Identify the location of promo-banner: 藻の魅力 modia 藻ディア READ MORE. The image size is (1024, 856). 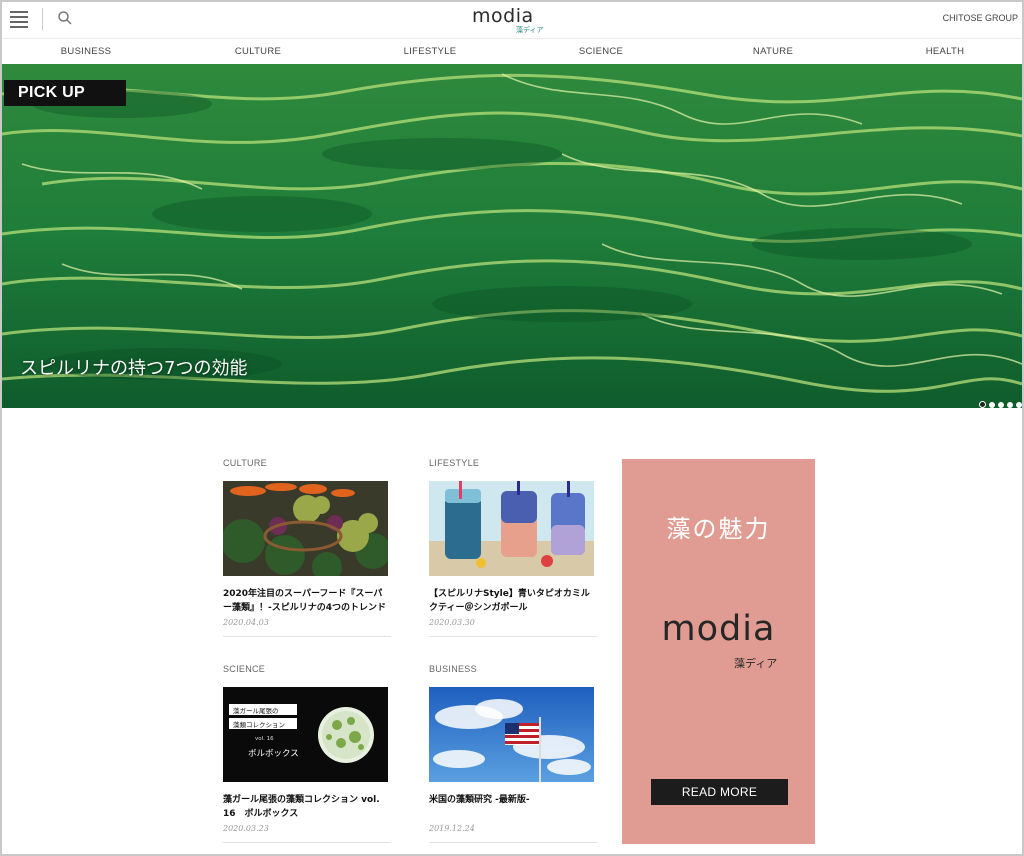
(718, 651).